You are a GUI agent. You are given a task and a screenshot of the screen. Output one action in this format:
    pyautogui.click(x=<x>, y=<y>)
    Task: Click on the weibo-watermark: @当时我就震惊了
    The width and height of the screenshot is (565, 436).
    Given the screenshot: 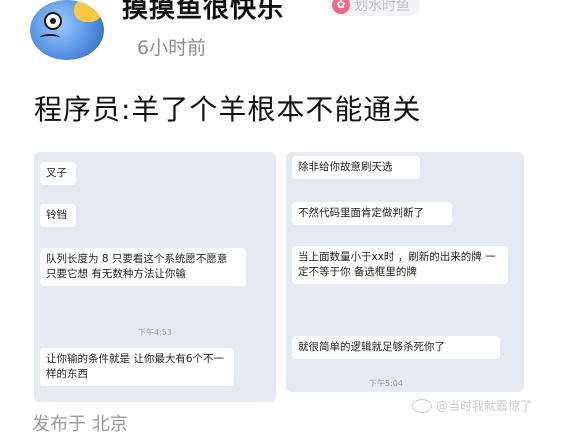 What is the action you would take?
    pyautogui.click(x=472, y=405)
    